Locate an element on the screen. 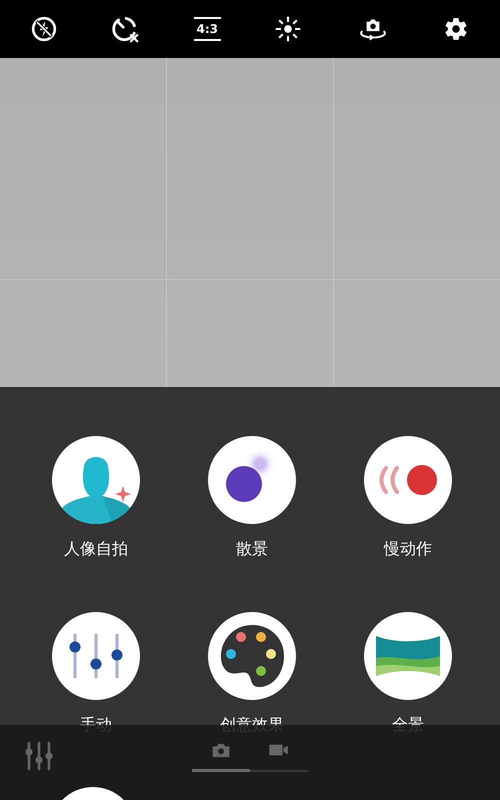 This screenshot has width=500, height=800. mode-label: 人像自拍 is located at coordinates (96, 549).